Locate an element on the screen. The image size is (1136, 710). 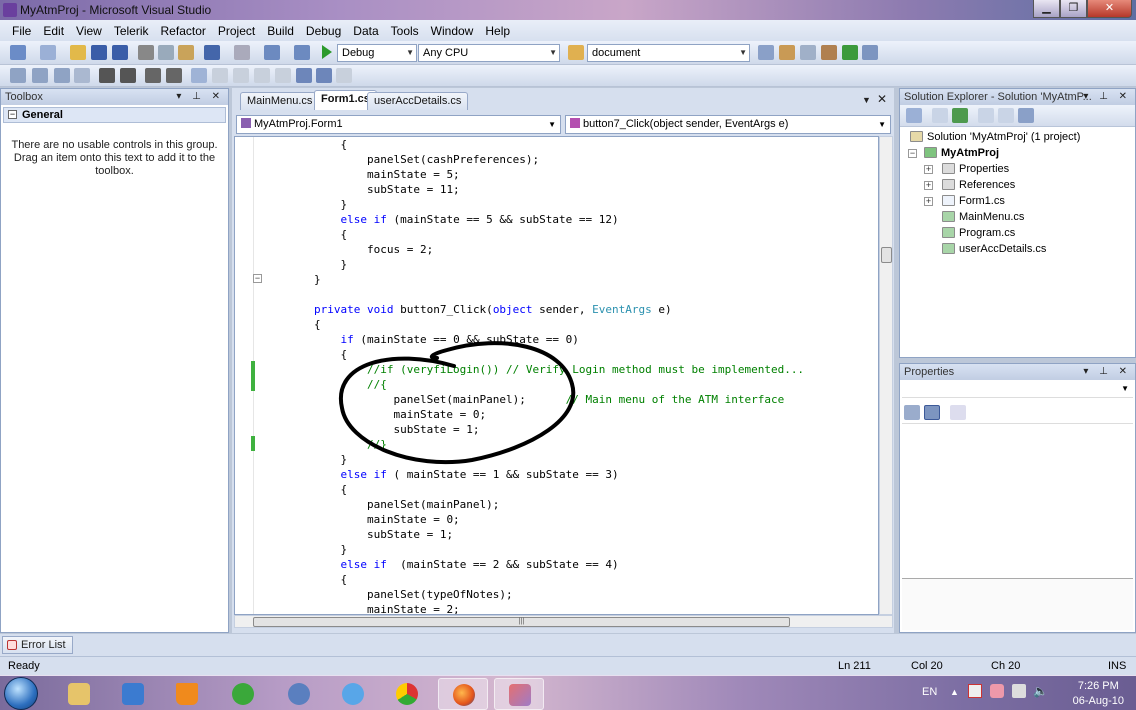
align-left-icon is located at coordinates (18, 75).